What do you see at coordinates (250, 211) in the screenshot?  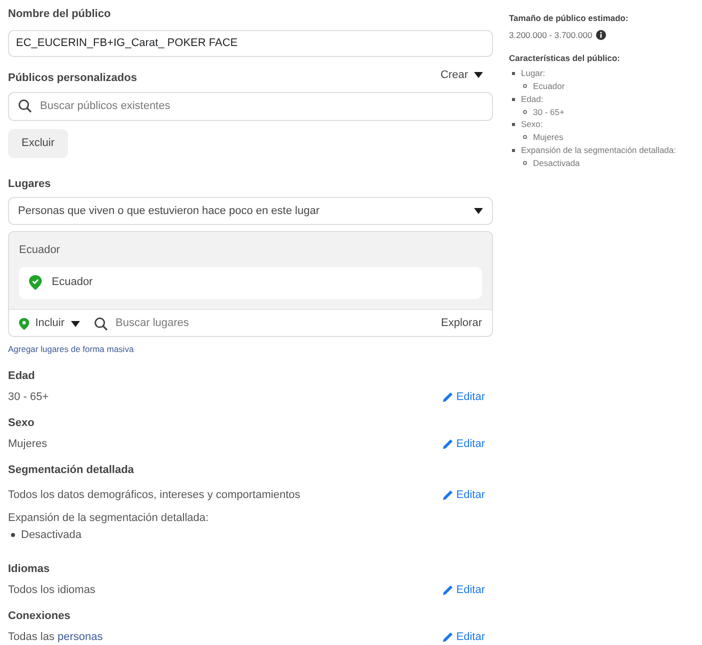 I see `location-type-select: Personas que viven o que estuvieron hace poco en este lugar` at bounding box center [250, 211].